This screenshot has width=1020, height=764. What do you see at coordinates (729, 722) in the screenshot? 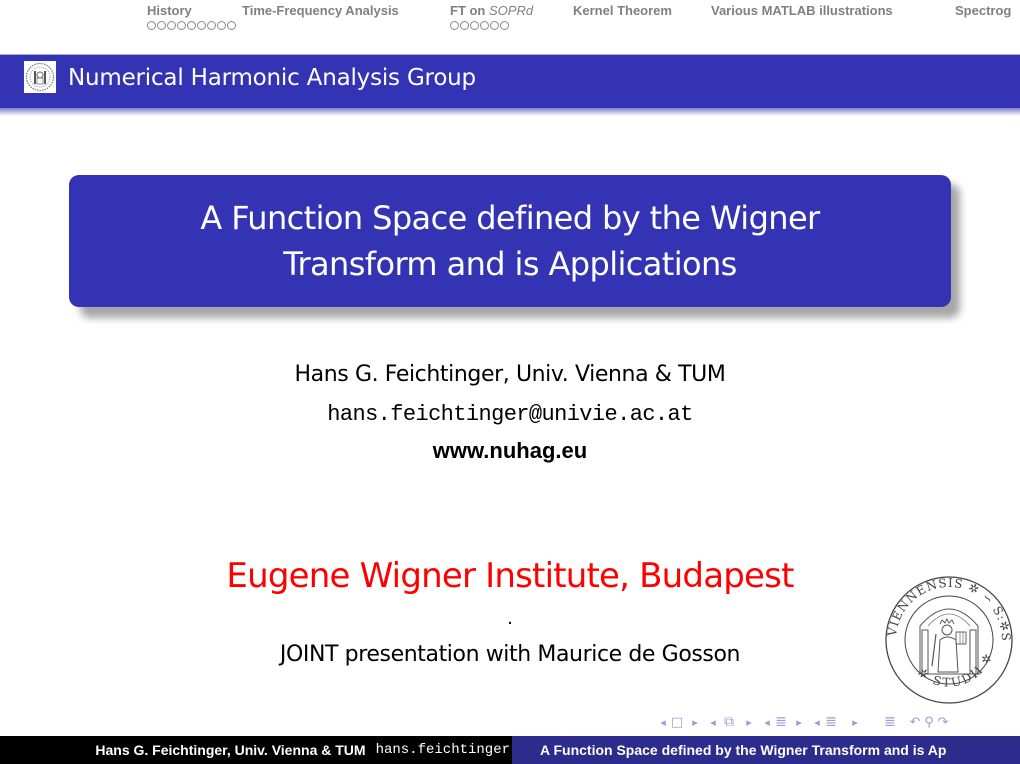
I see `slide-icon: ⧉` at bounding box center [729, 722].